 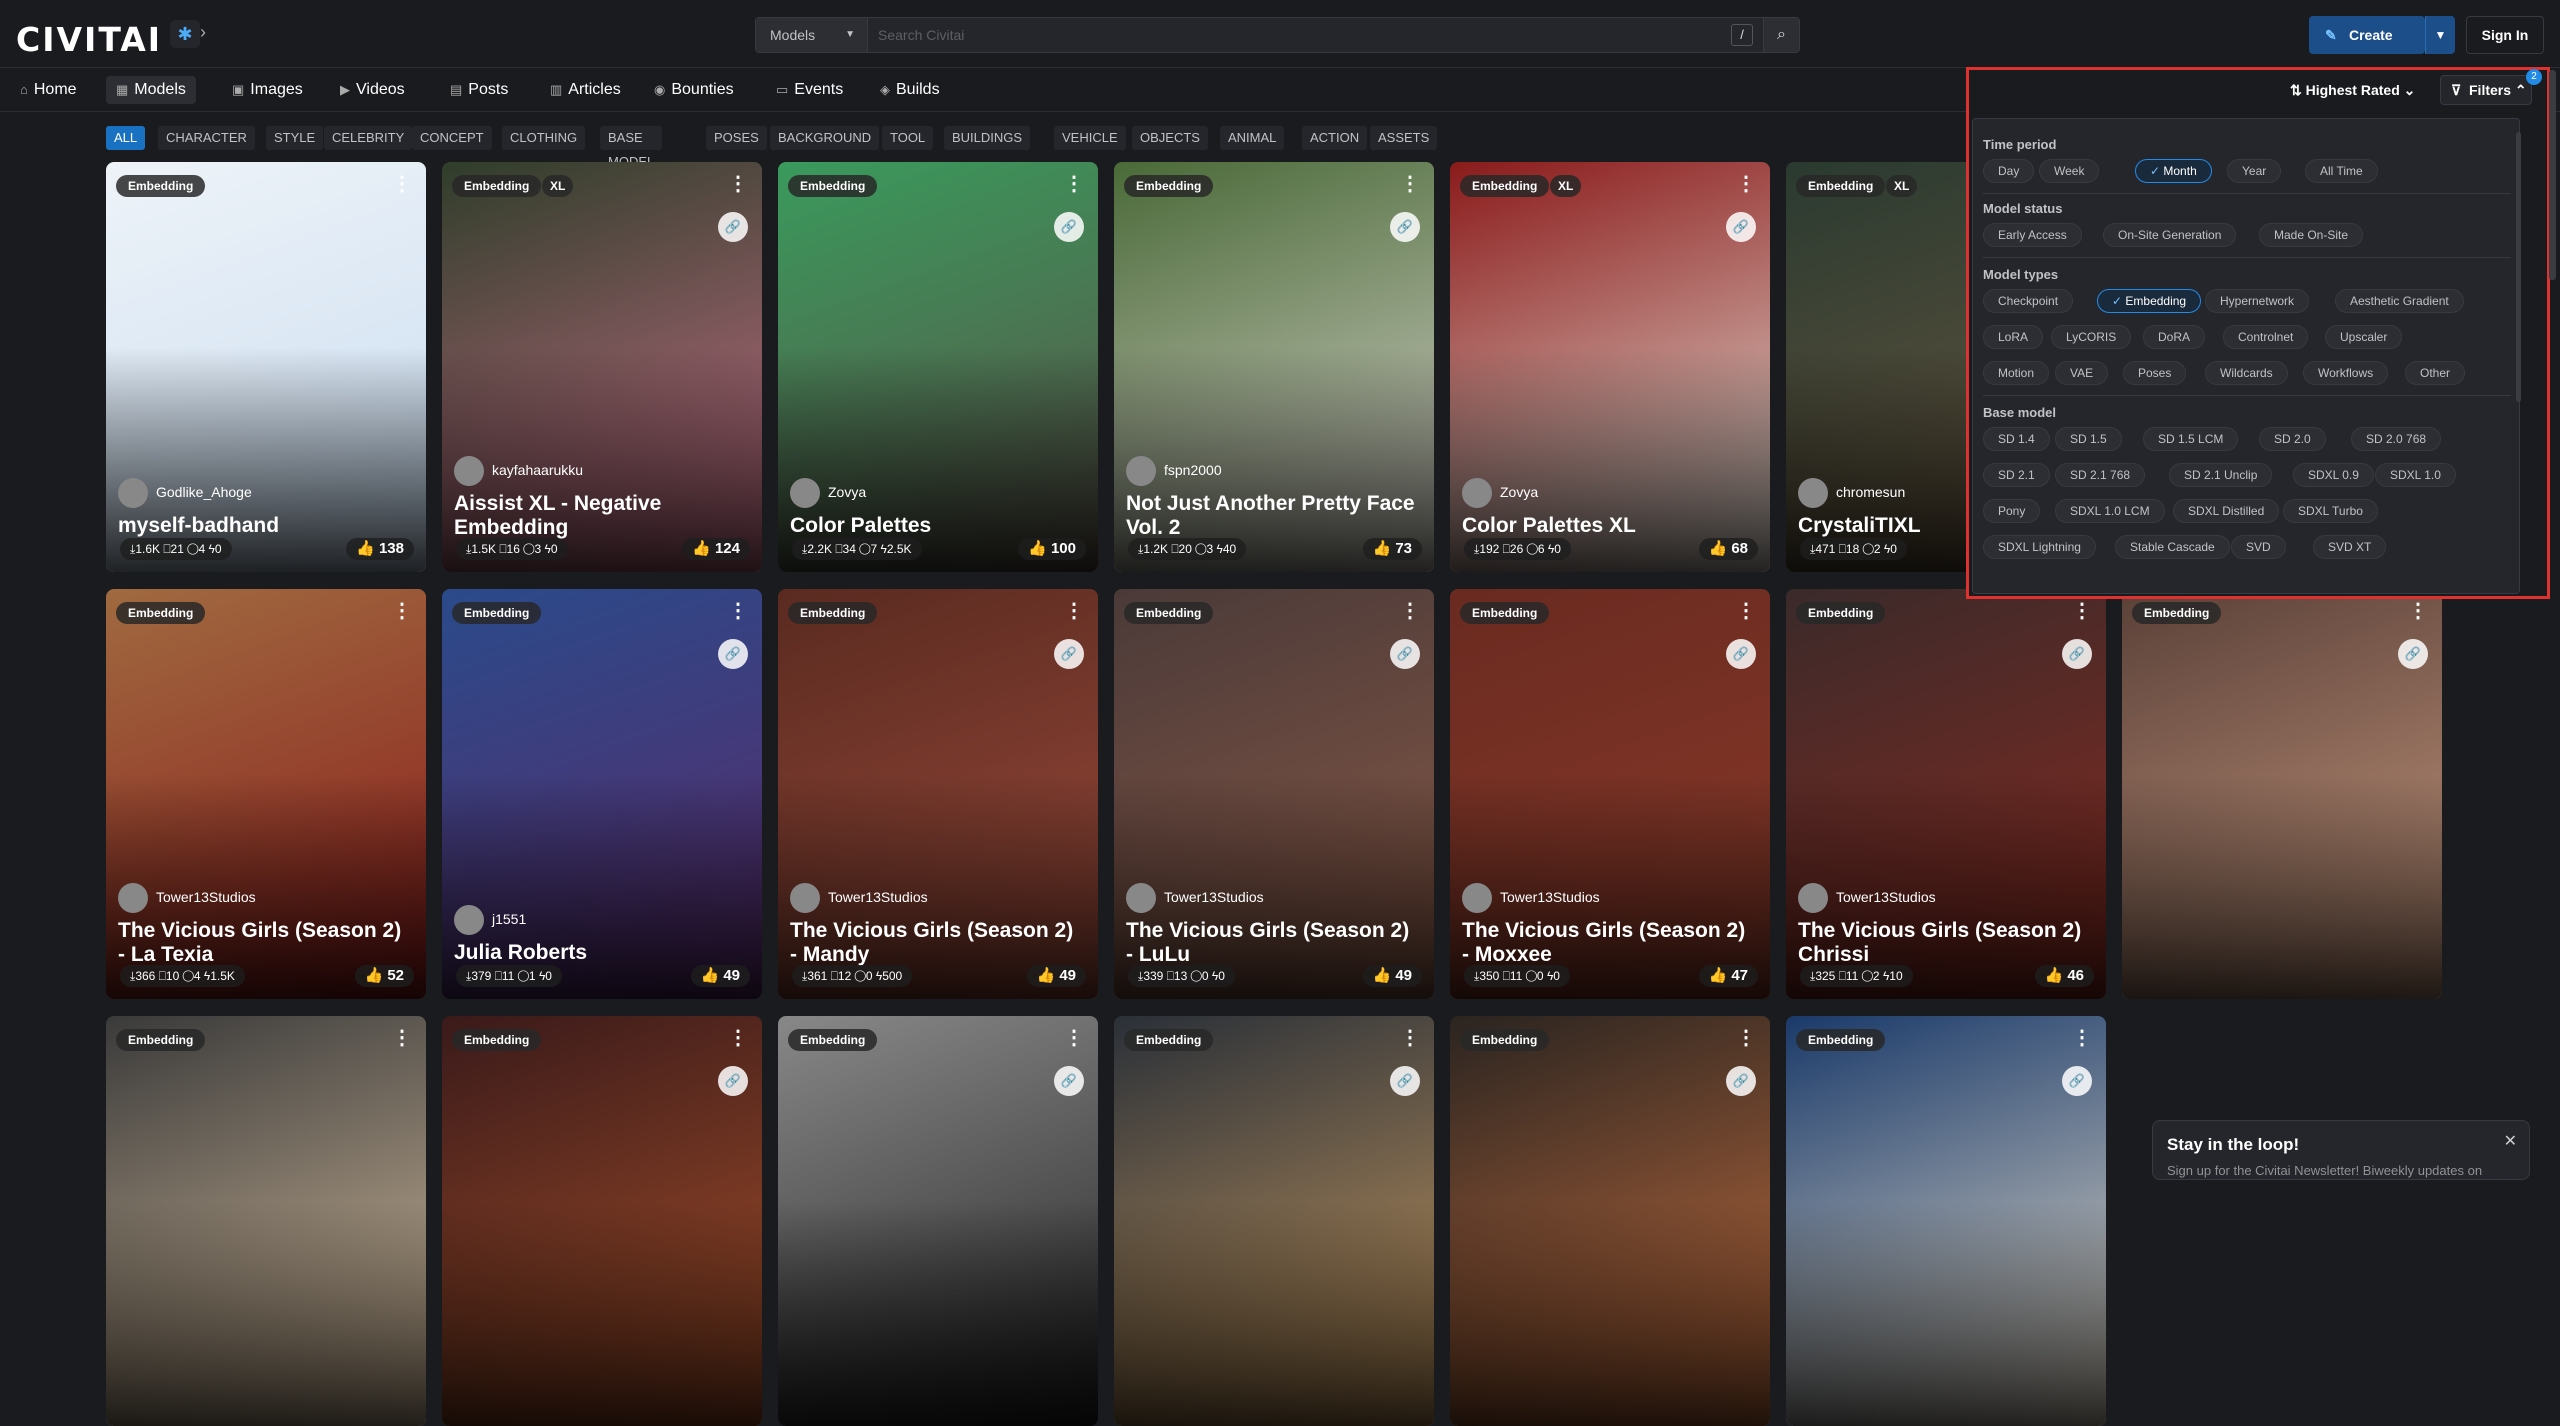 What do you see at coordinates (907, 138) in the screenshot?
I see `category-tool: TOOL` at bounding box center [907, 138].